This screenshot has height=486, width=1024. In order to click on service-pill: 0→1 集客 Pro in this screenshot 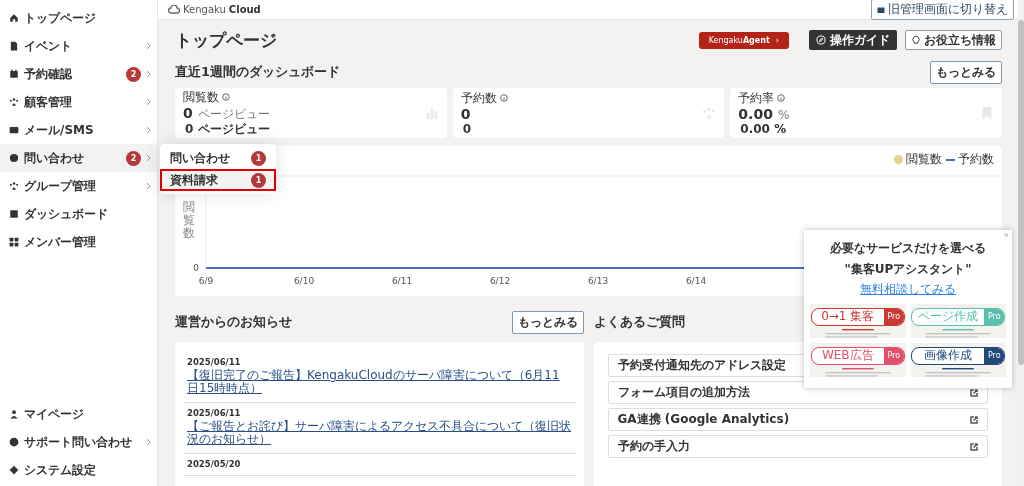, I will do `click(857, 317)`.